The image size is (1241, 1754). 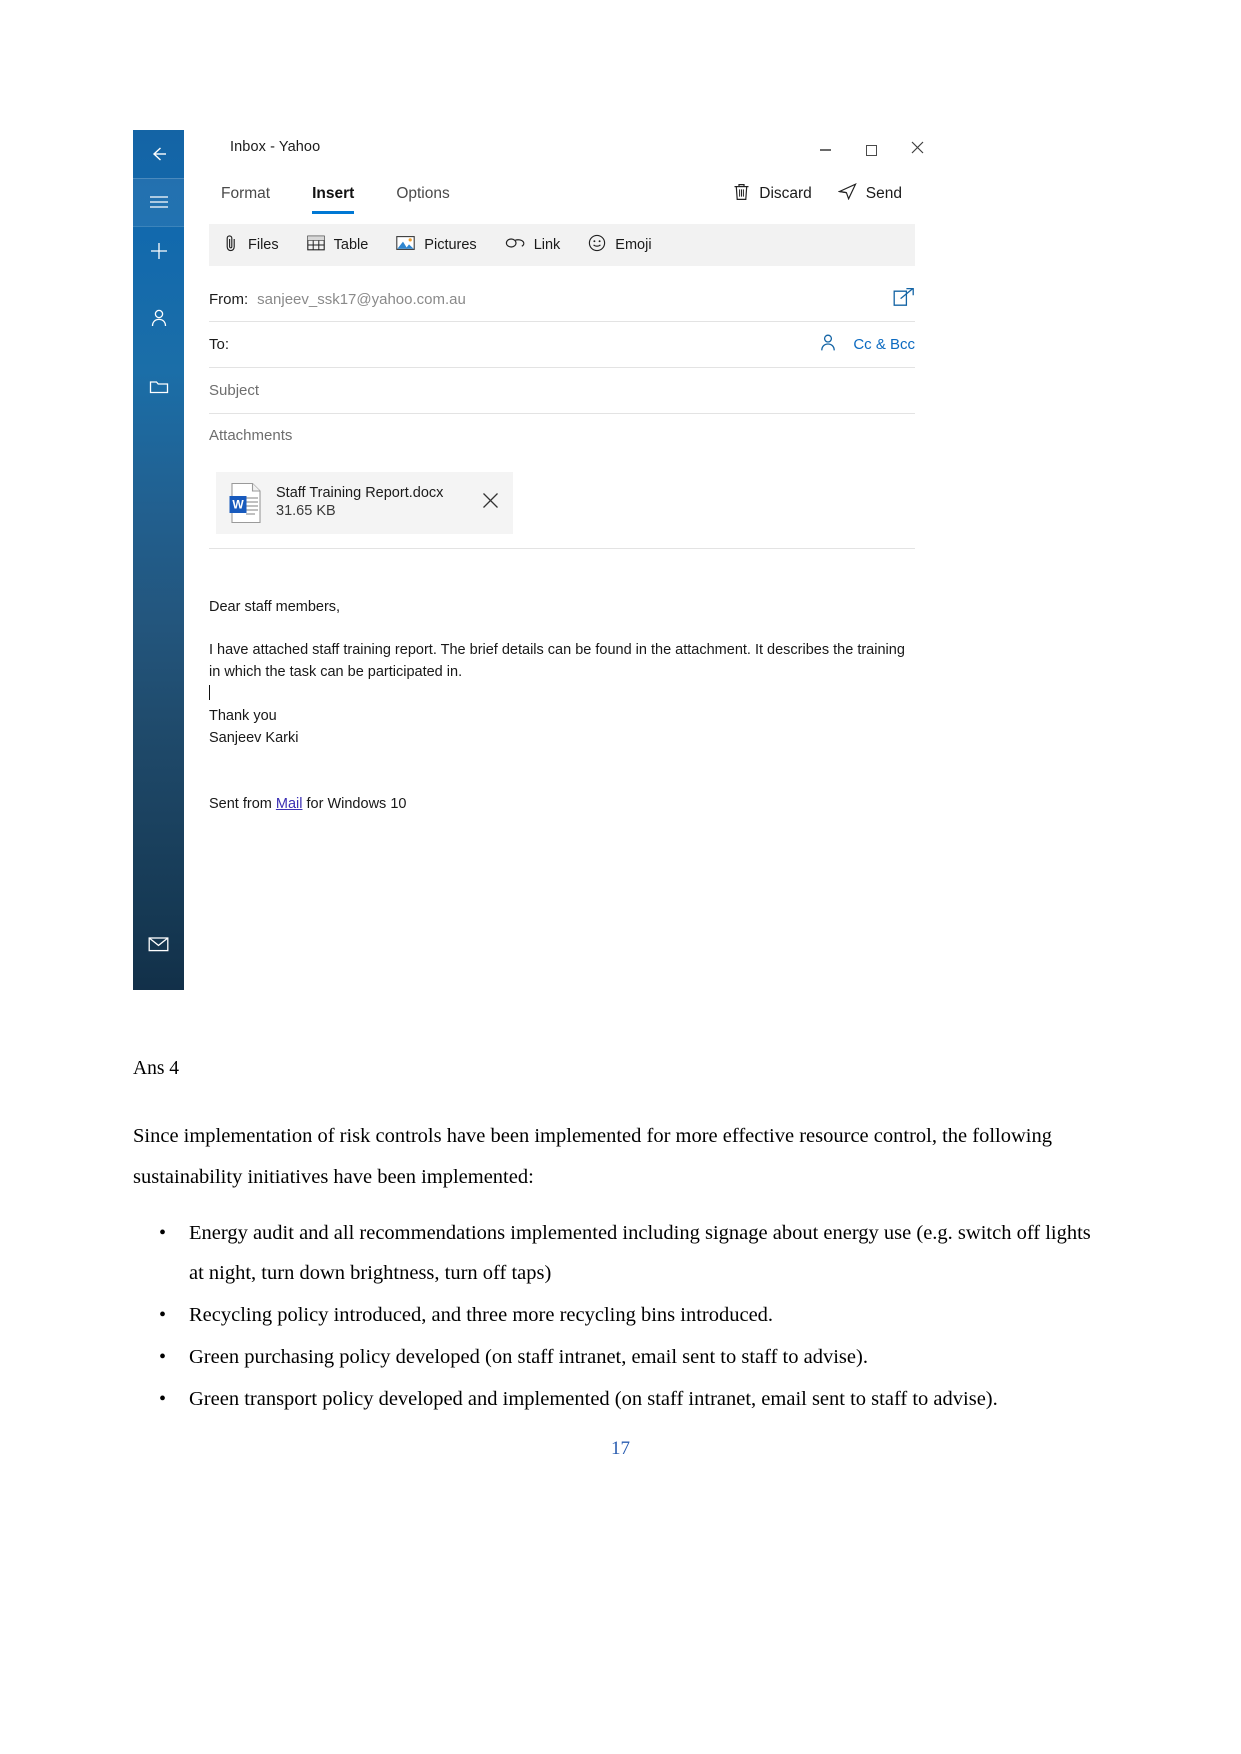 I want to click on send-button: Send, so click(x=869, y=193).